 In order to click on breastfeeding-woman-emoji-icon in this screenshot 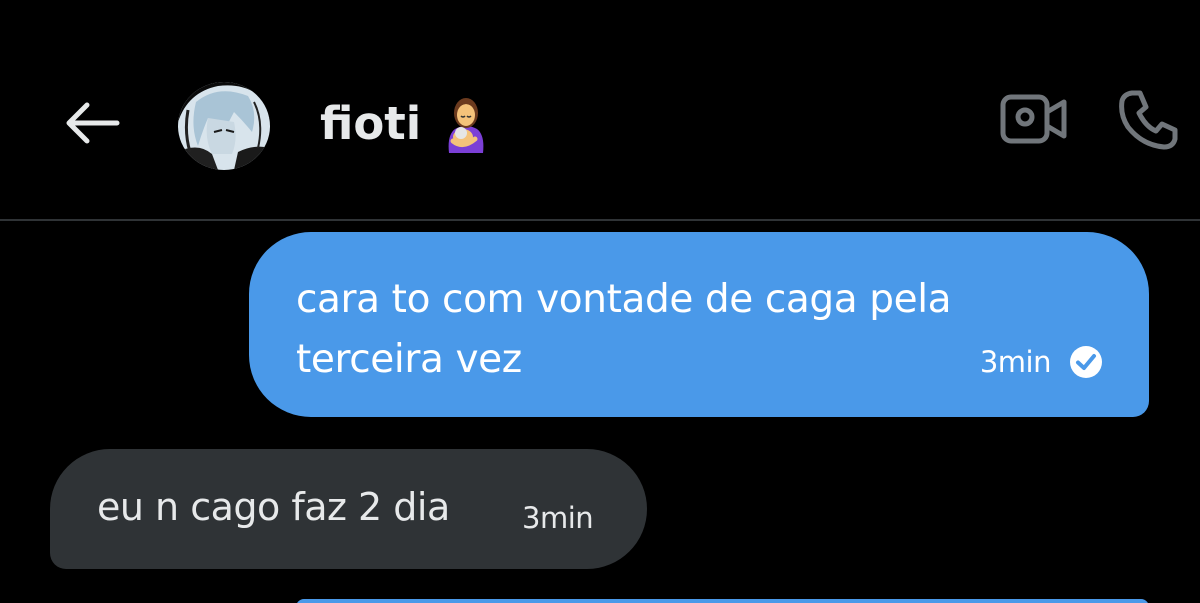, I will do `click(466, 123)`.